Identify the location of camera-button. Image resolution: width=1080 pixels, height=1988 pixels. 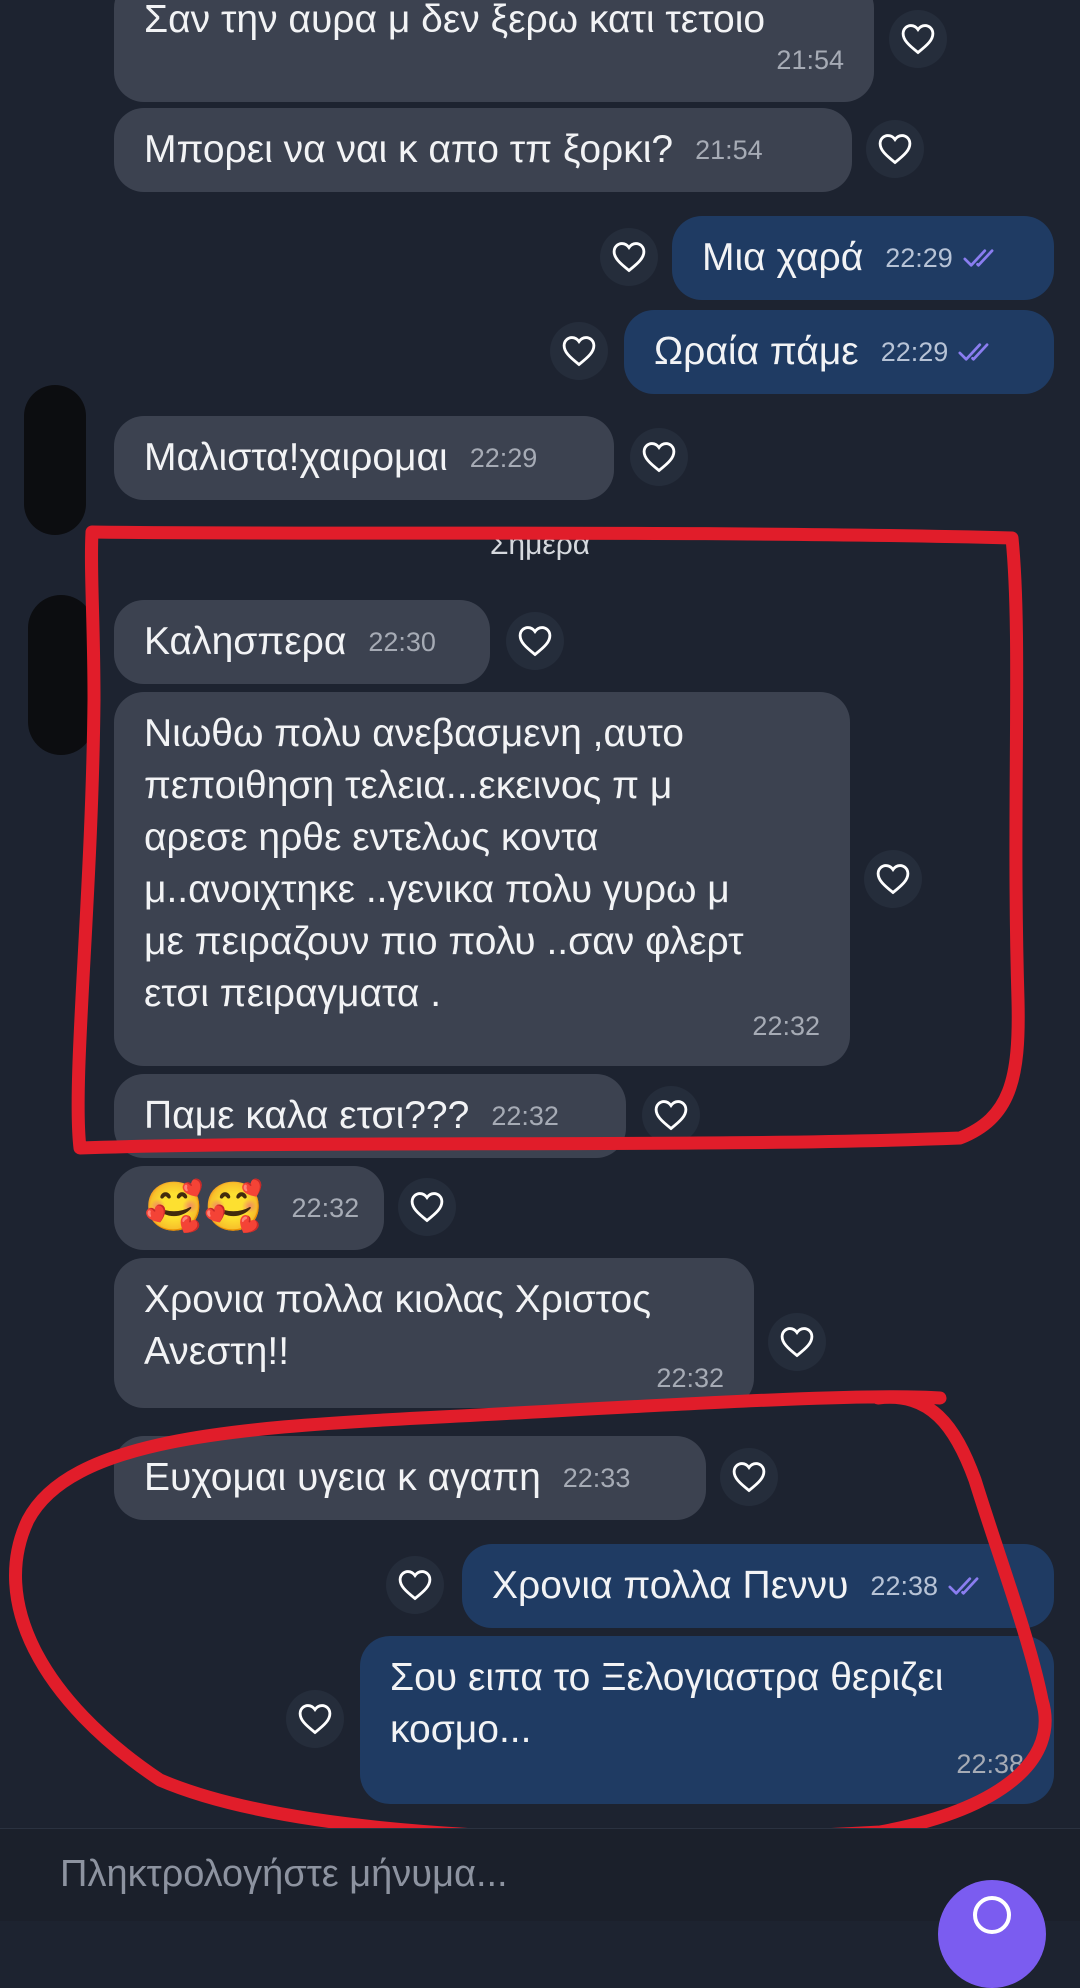
(992, 1934).